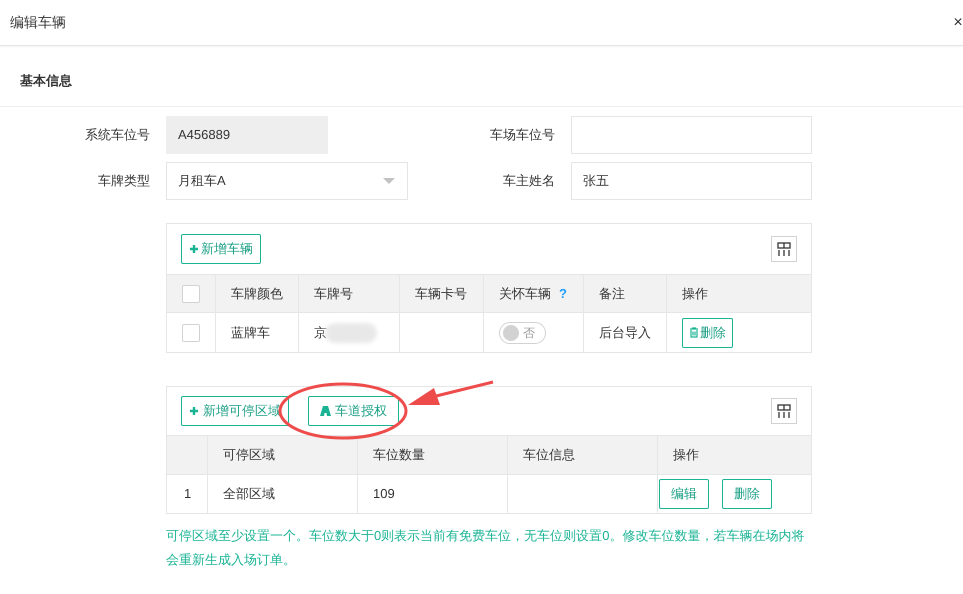  What do you see at coordinates (694, 332) in the screenshot?
I see `trash-icon` at bounding box center [694, 332].